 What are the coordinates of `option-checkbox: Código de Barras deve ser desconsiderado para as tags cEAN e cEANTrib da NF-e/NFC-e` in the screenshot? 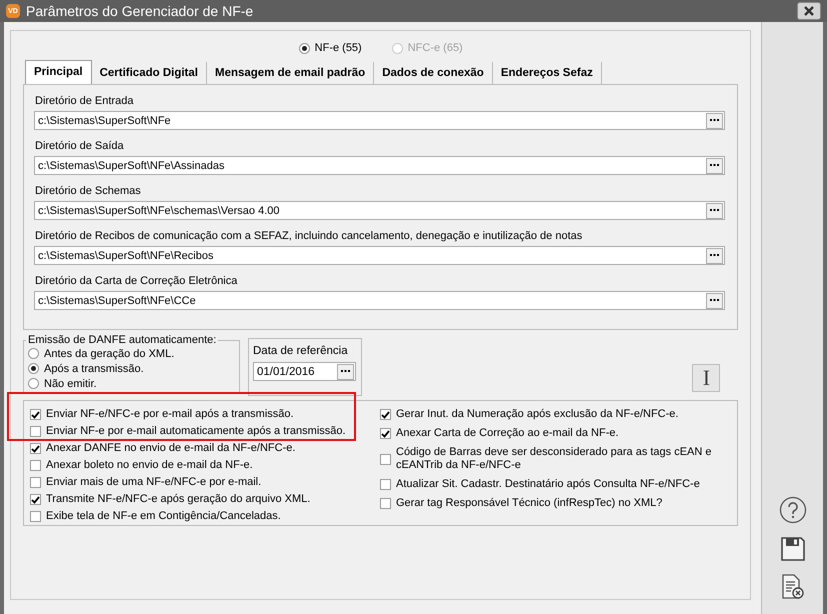 It's located at (555, 459).